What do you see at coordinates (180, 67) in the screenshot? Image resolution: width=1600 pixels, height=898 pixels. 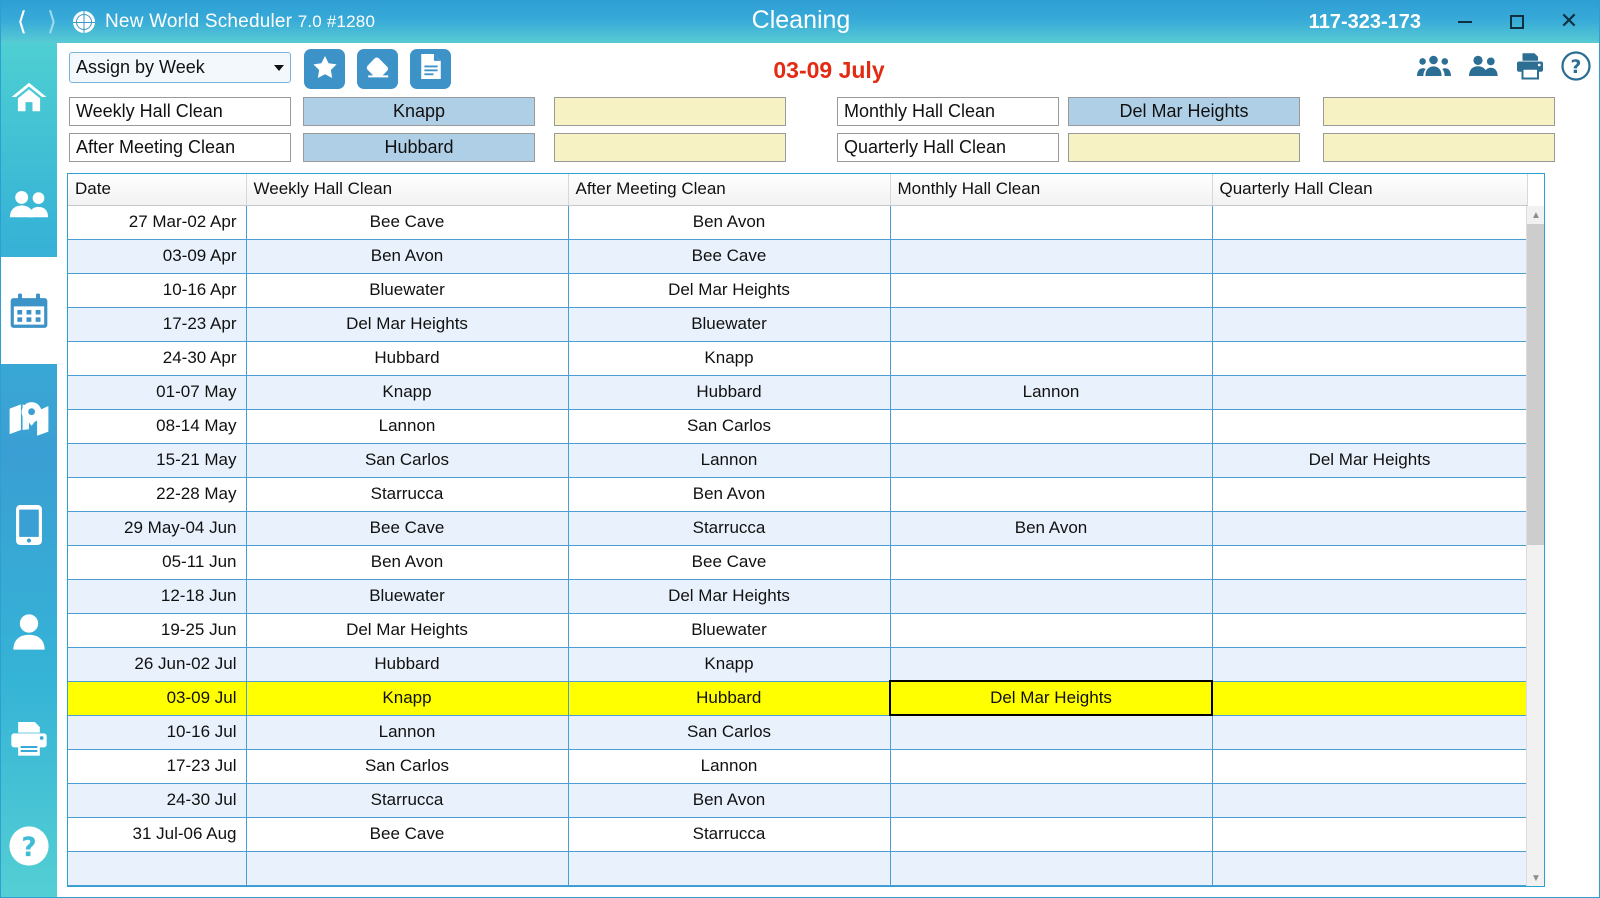 I see `assign-mode-select: Assign by Week` at bounding box center [180, 67].